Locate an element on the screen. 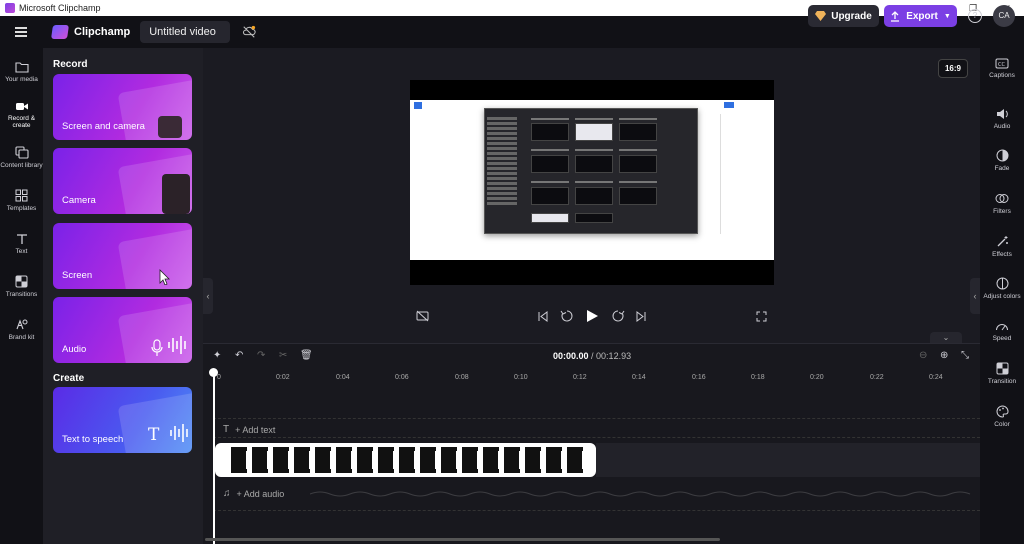 This screenshot has height=544, width=1024. total-time: / 00:12.93 is located at coordinates (611, 356).